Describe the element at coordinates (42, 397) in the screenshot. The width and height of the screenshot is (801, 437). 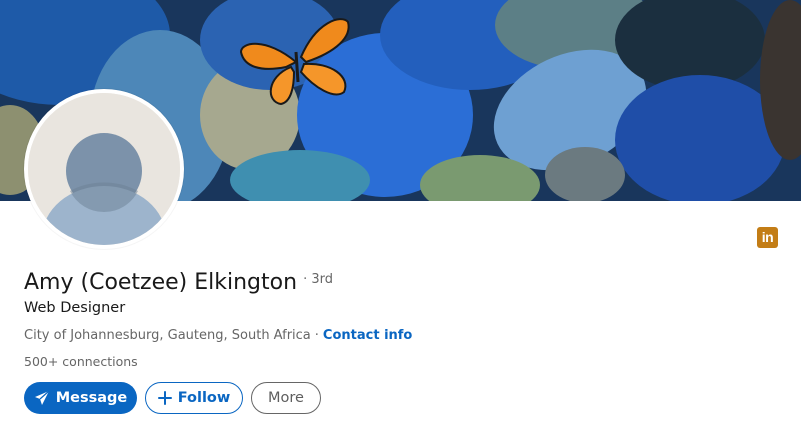
I see `paper-plane-icon` at that location.